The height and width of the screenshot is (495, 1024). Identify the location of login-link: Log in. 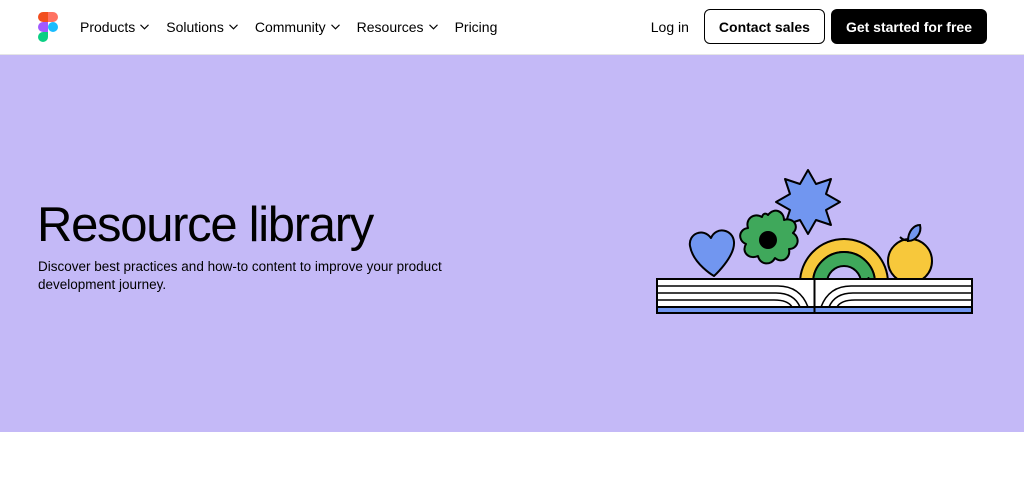
(670, 27).